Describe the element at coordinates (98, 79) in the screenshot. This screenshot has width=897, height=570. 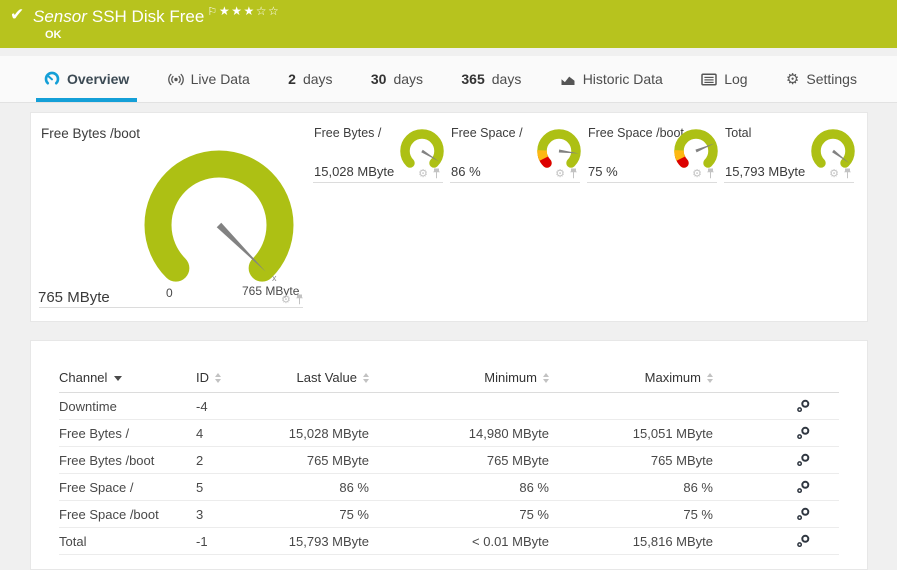
I see `tab-overview-label: Overview` at that location.